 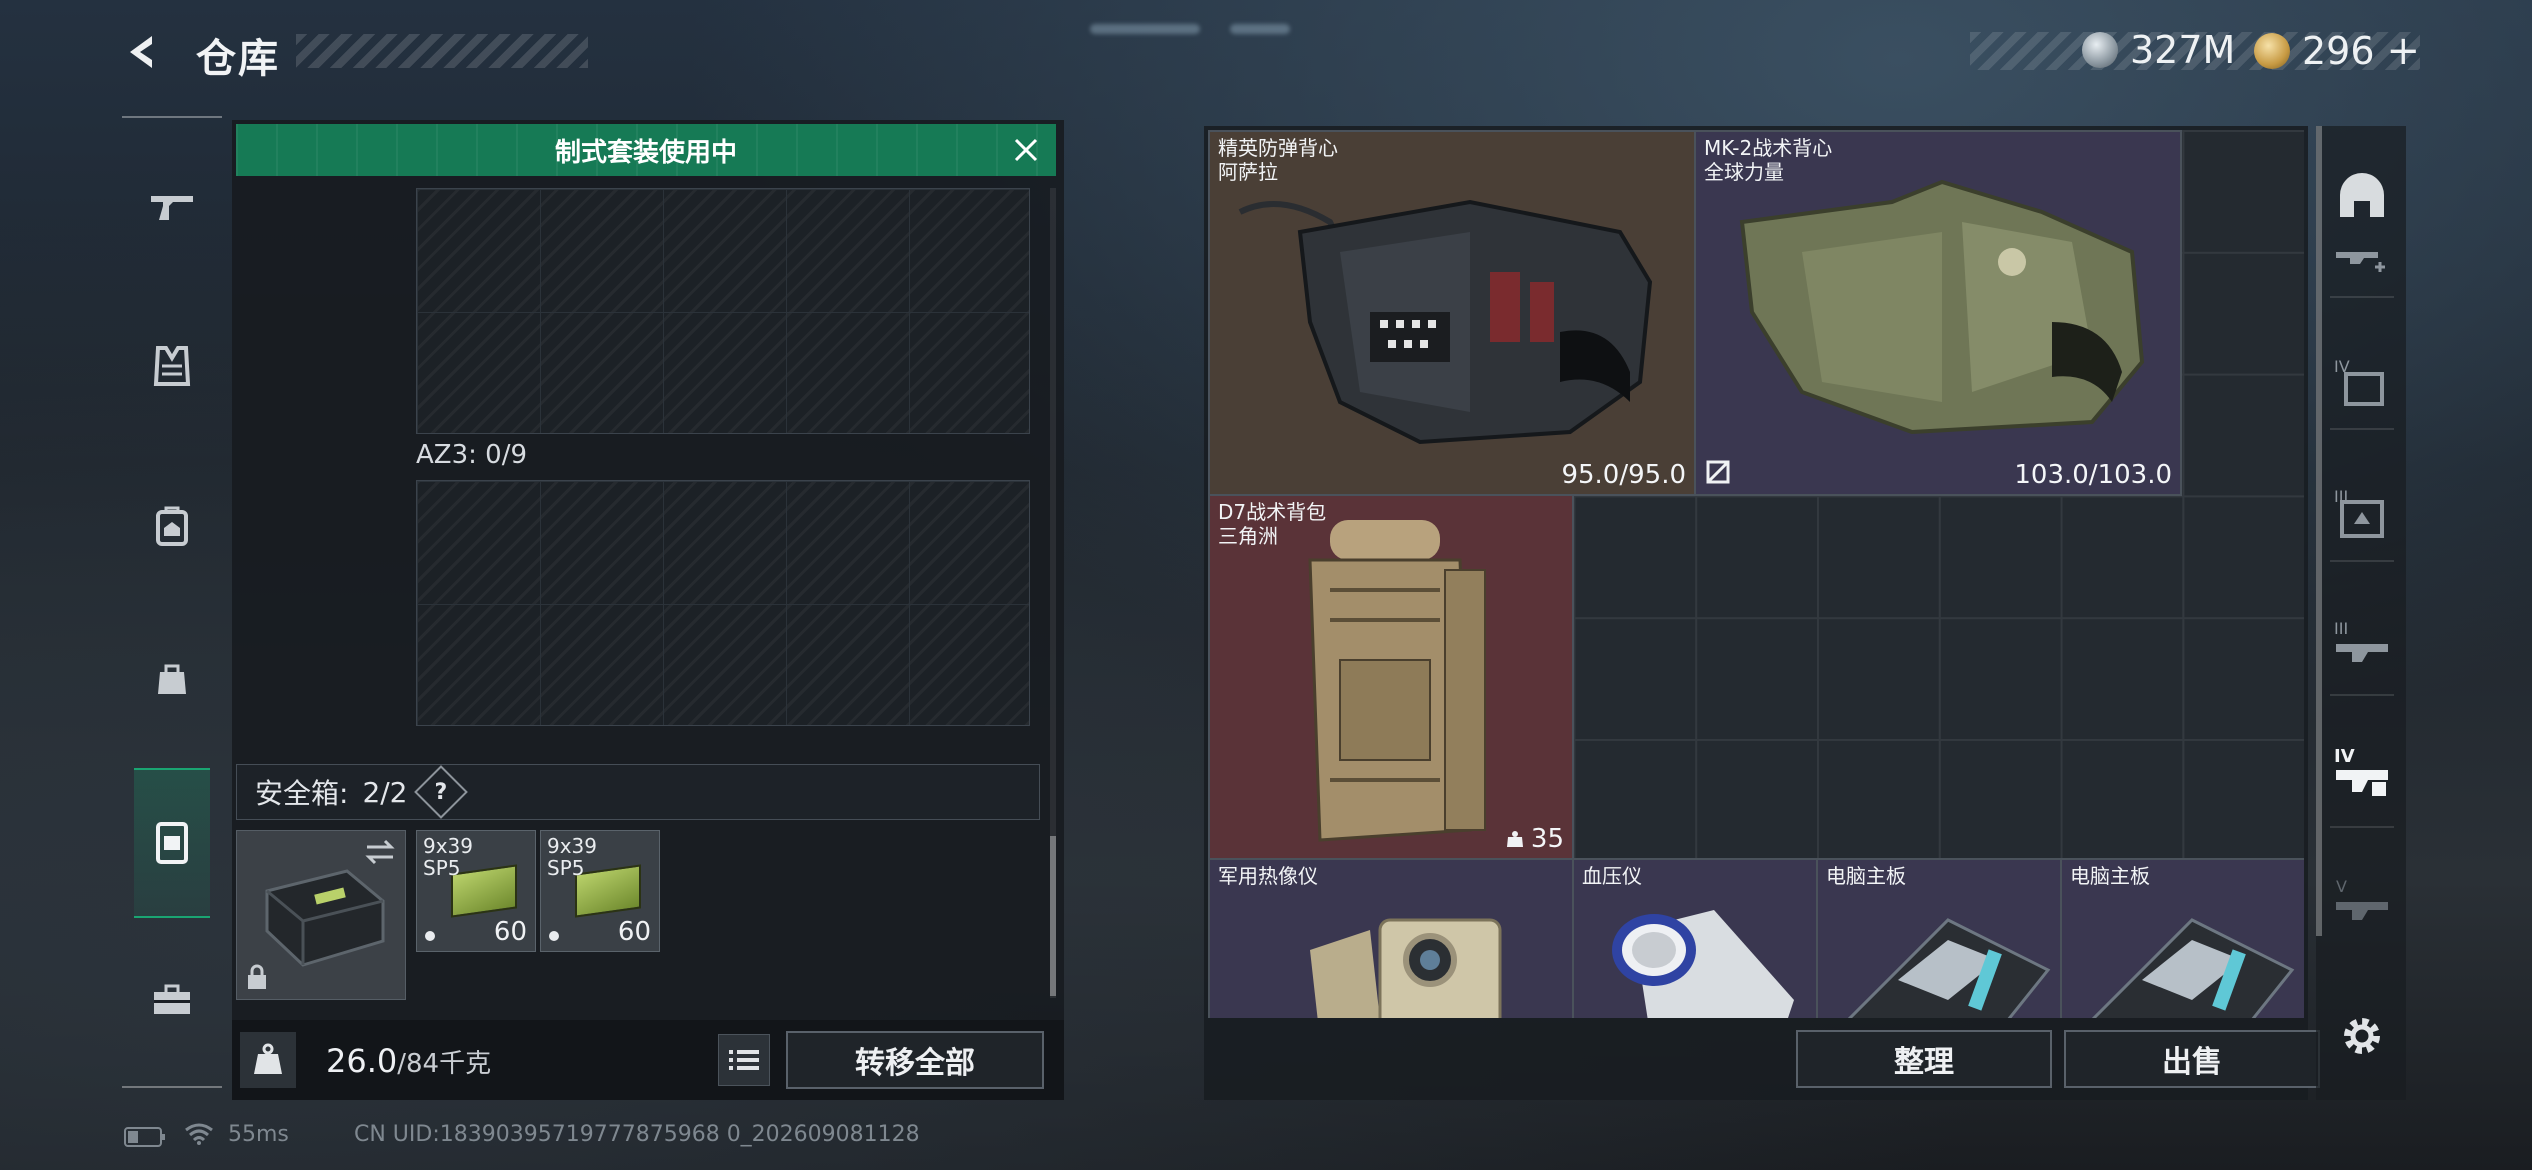 I want to click on close-icon, so click(x=1026, y=150).